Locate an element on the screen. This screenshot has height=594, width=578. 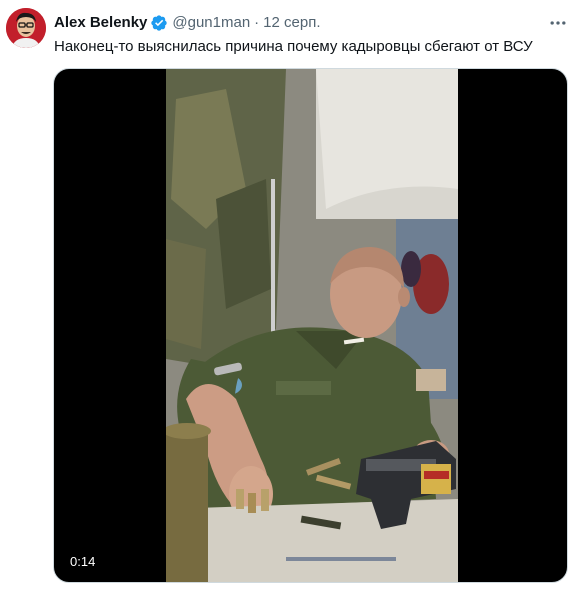
more-options-button is located at coordinates (558, 23).